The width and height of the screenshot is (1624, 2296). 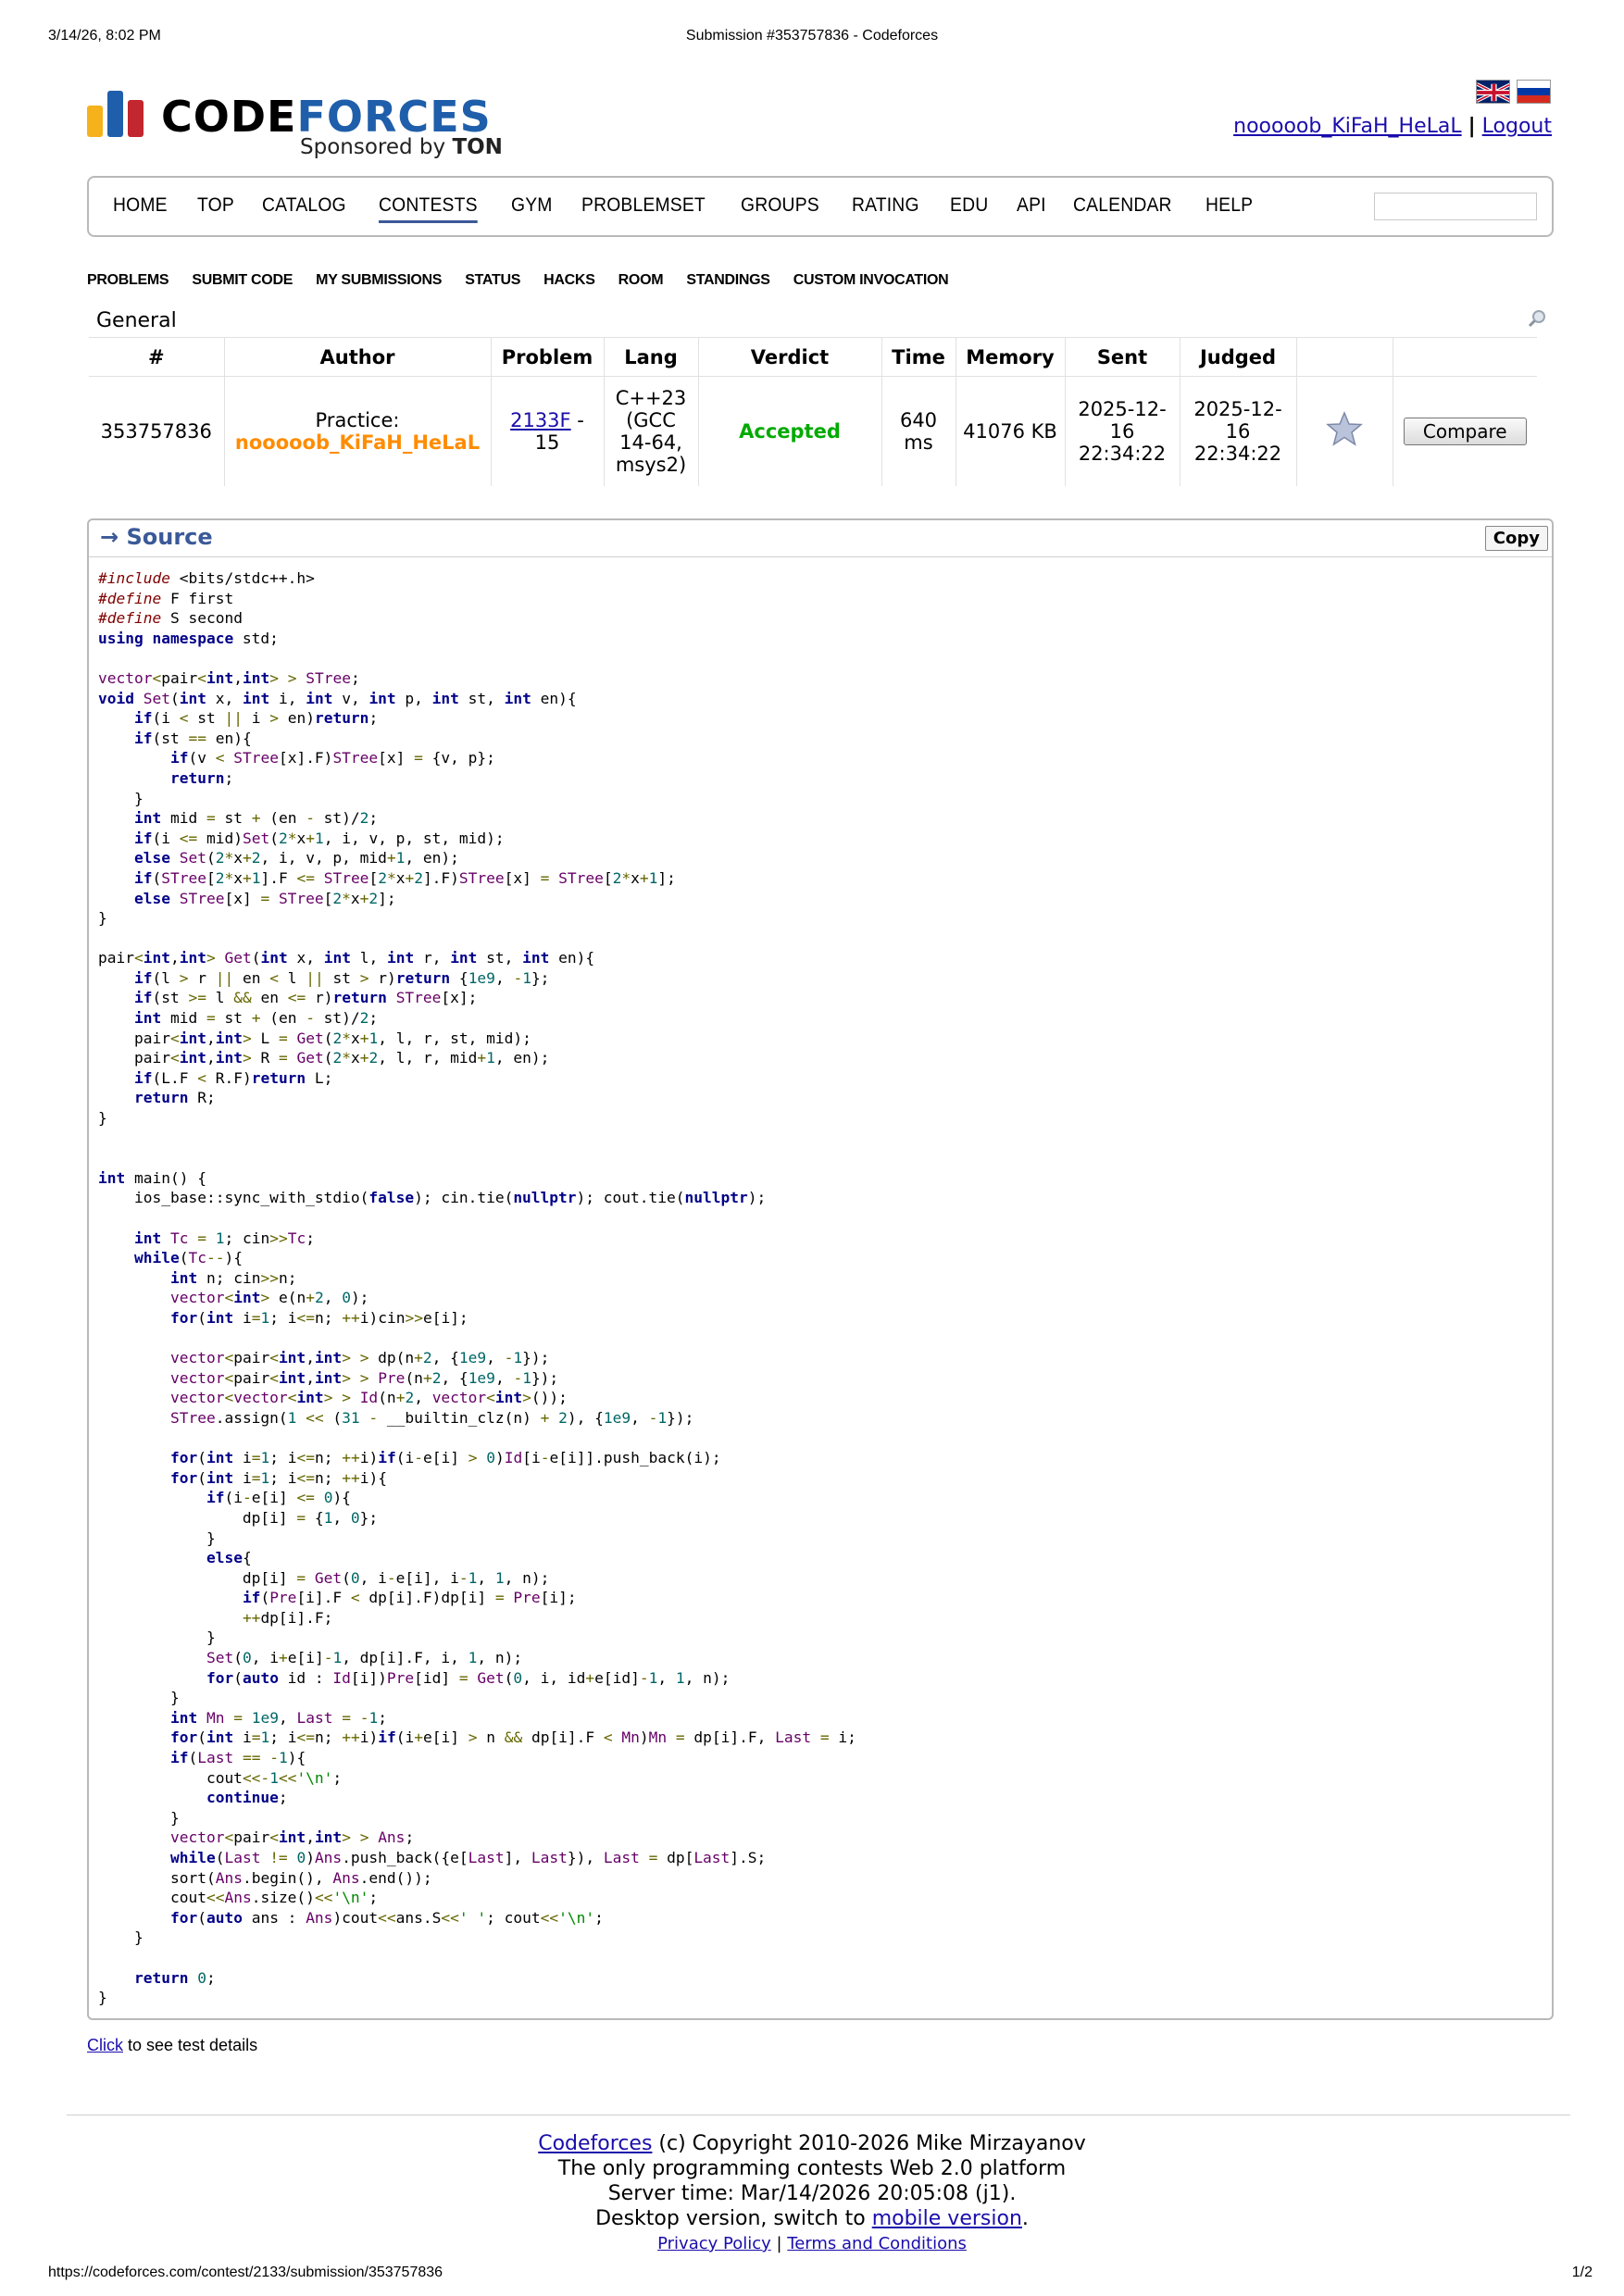 I want to click on submenu-my-submissions: MY SUBMISSIONS, so click(x=379, y=280).